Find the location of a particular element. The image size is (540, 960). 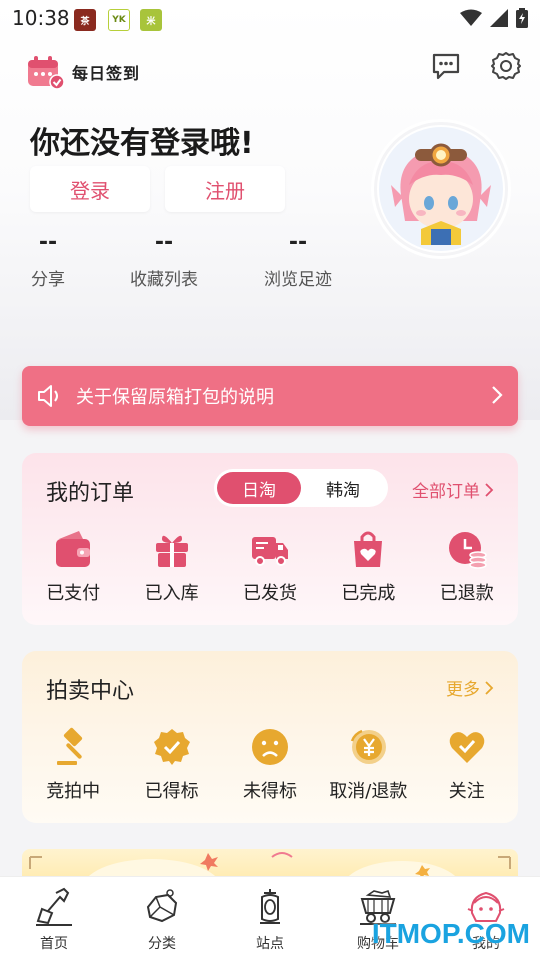

stat-history: -- 浏览足迹 is located at coordinates (298, 260).